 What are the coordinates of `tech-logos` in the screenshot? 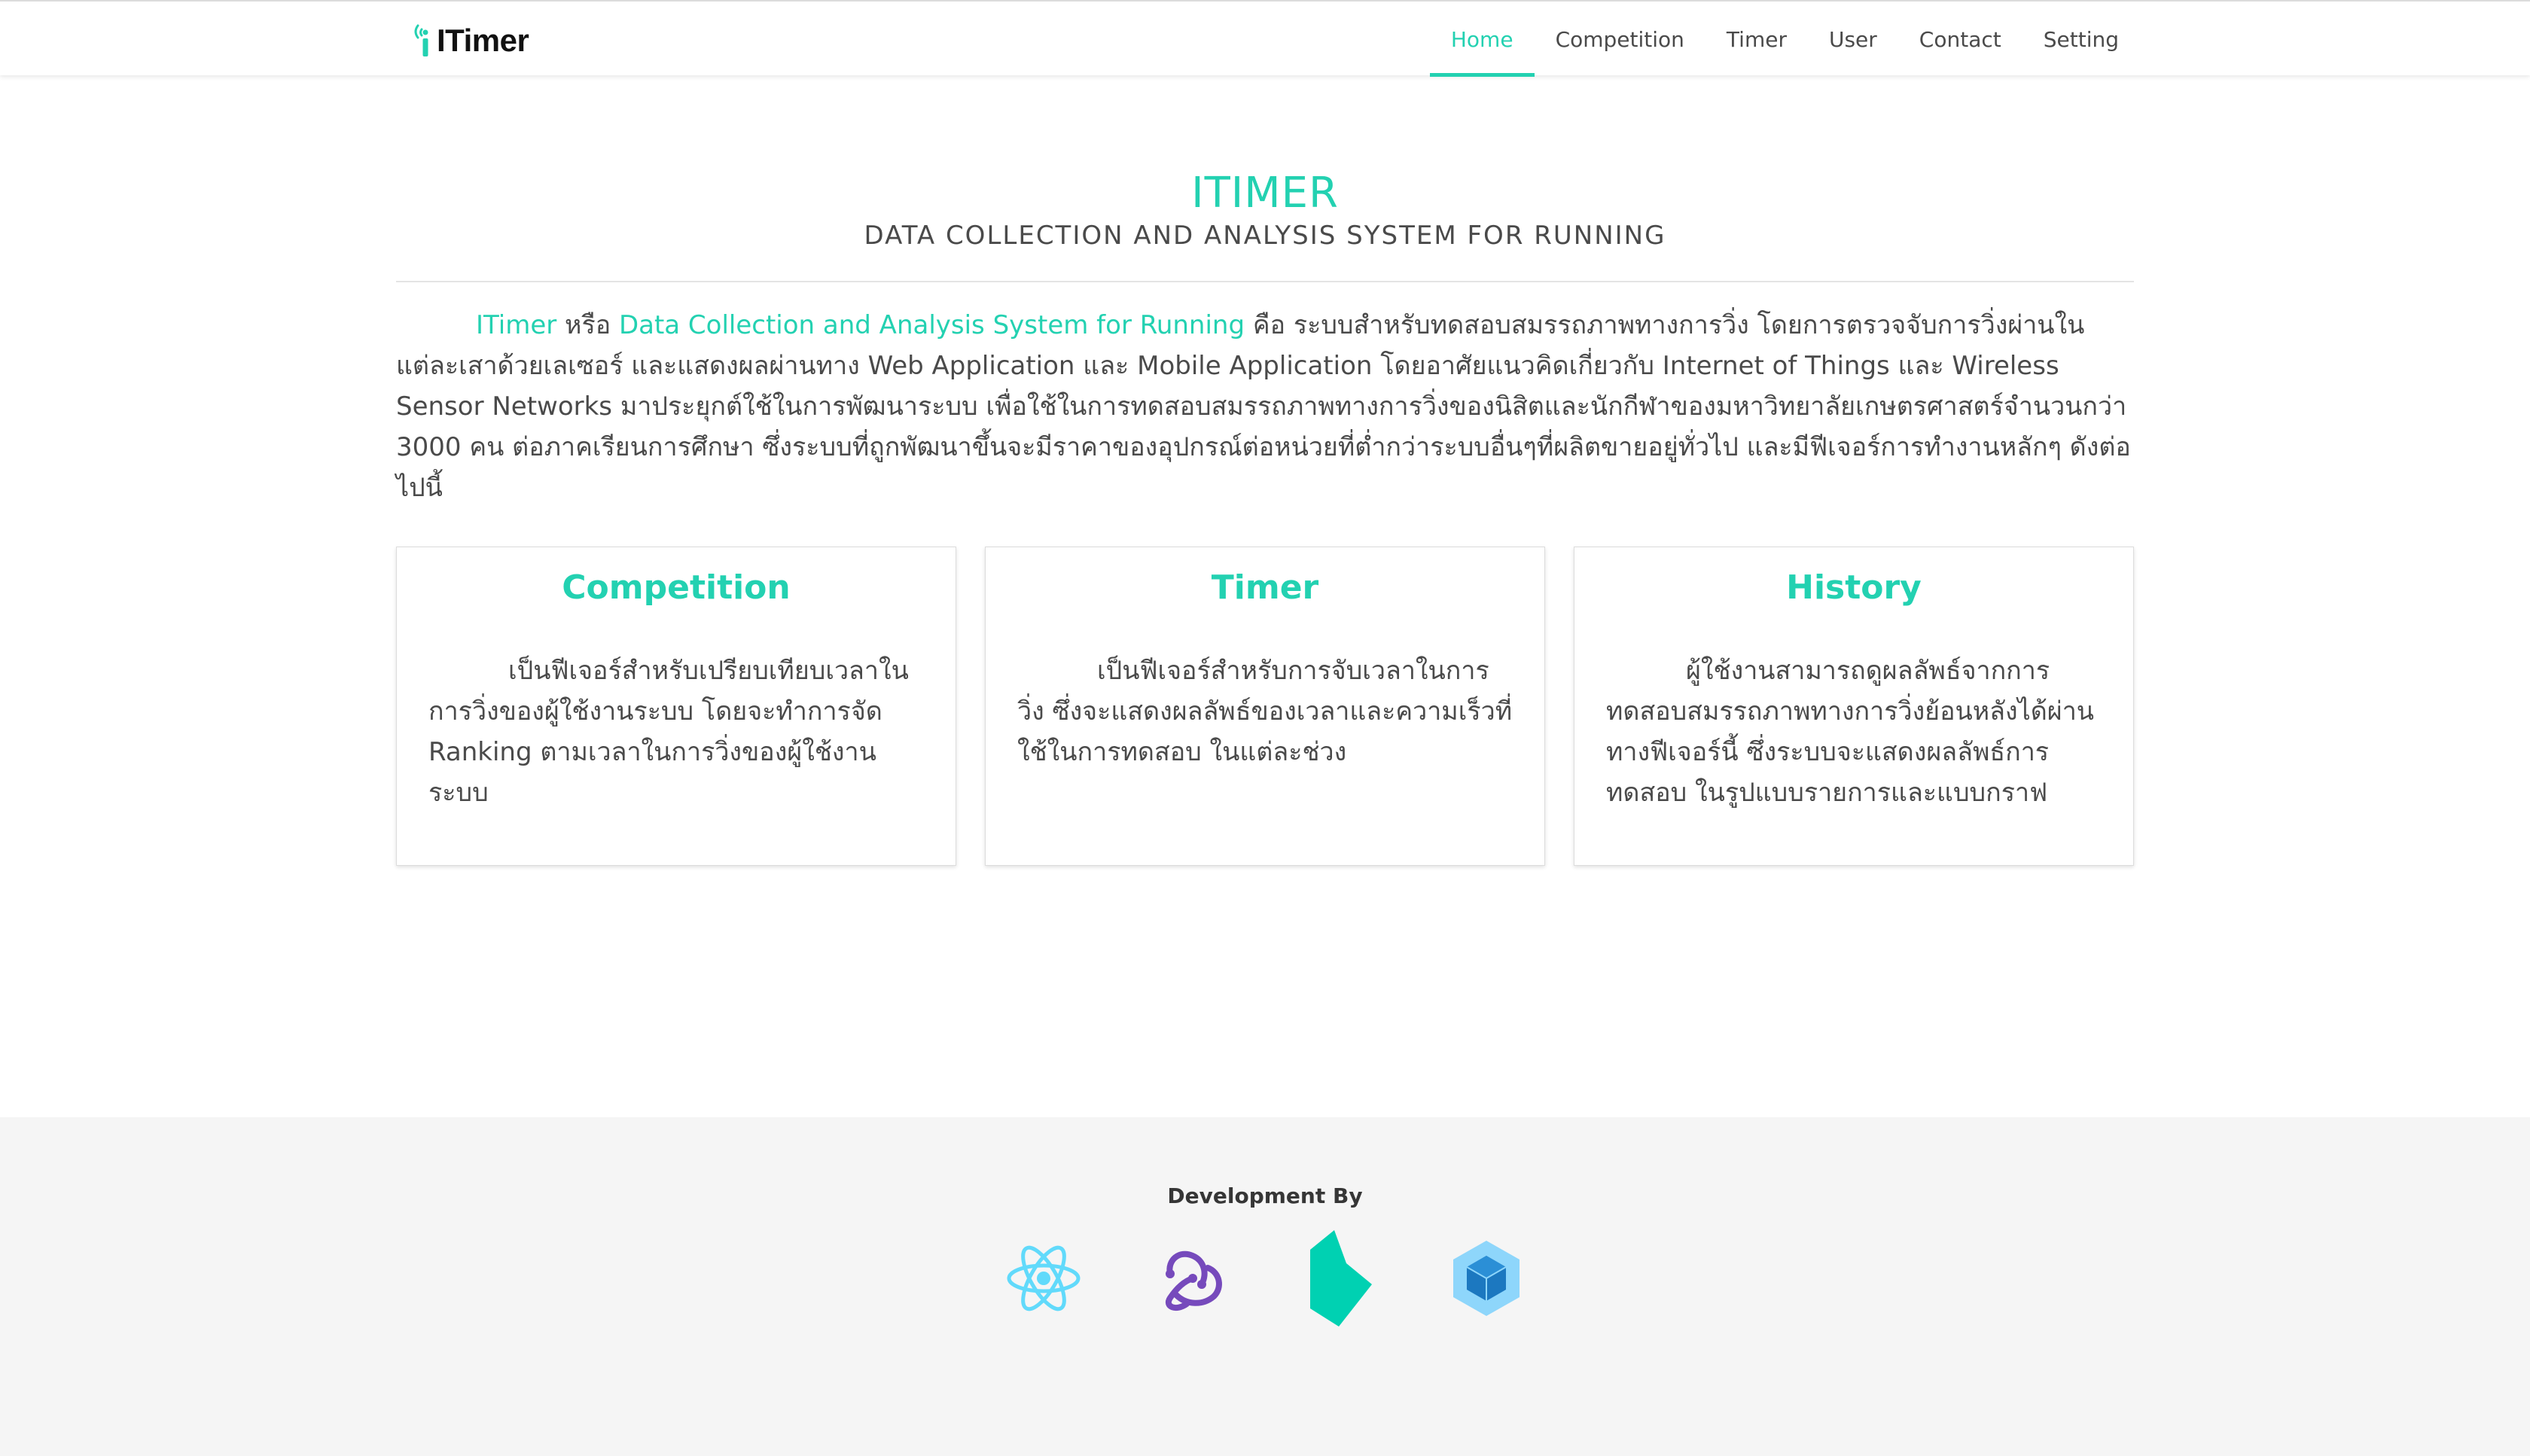 It's located at (1265, 1278).